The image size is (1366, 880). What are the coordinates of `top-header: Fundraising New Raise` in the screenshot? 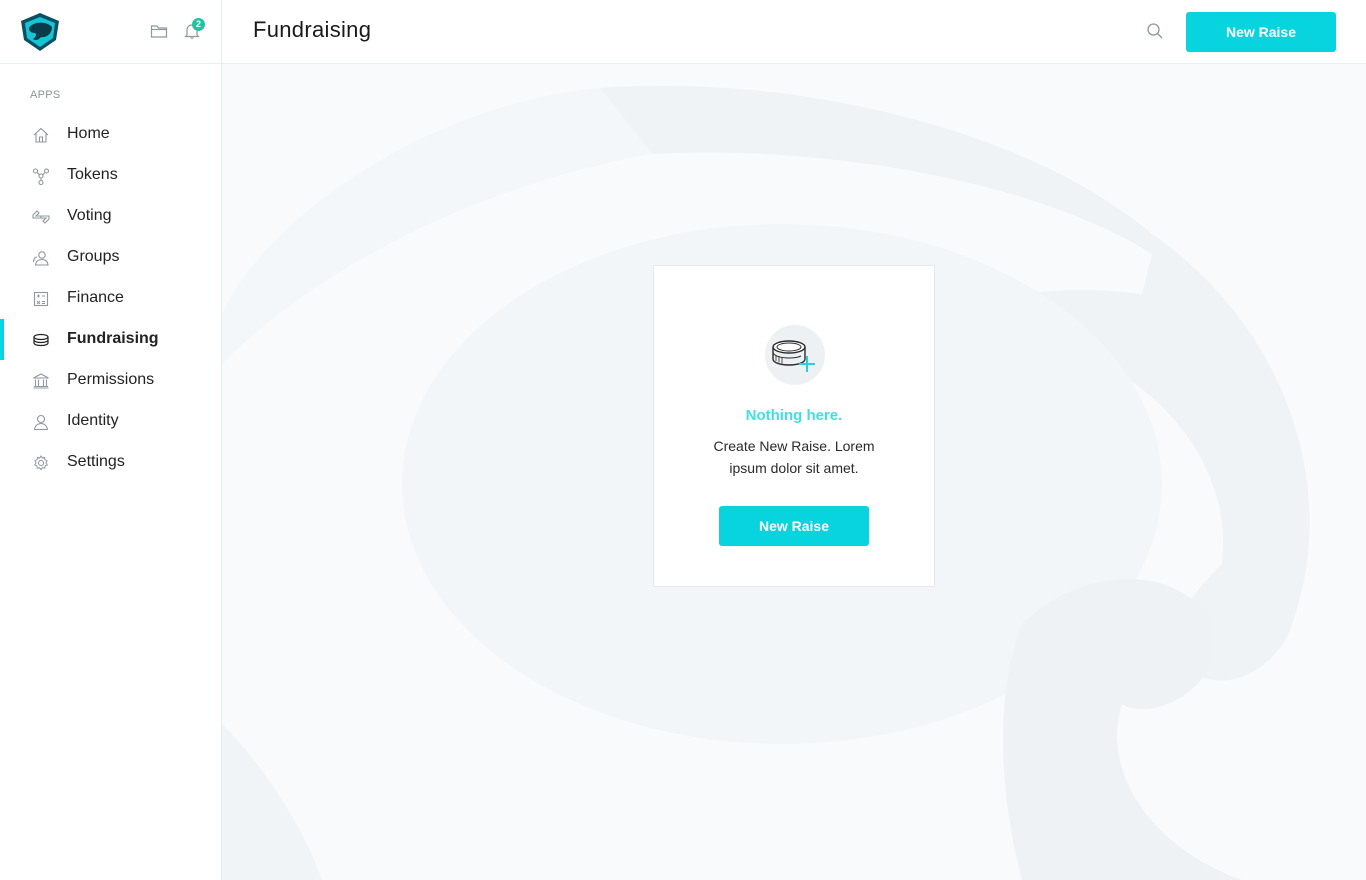 It's located at (794, 32).